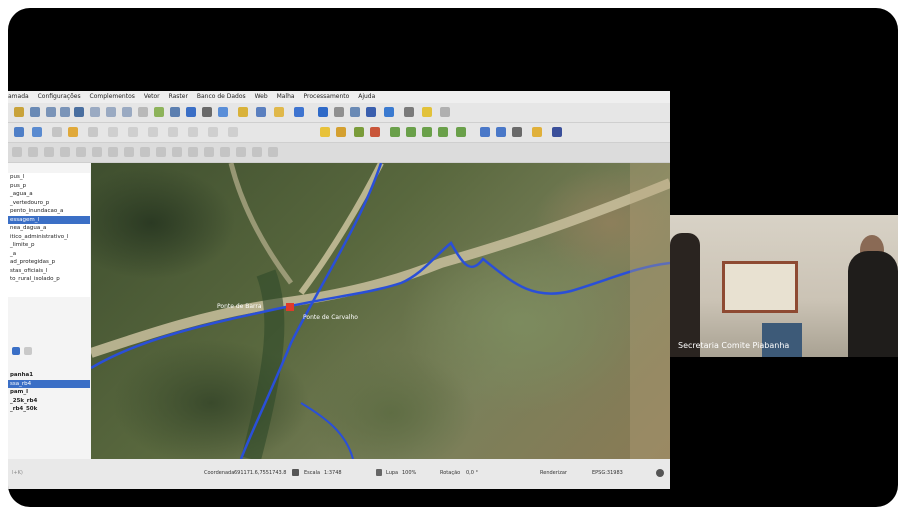 This screenshot has width=906, height=515. What do you see at coordinates (49, 203) in the screenshot?
I see `layer-item: _vertedouro_p` at bounding box center [49, 203].